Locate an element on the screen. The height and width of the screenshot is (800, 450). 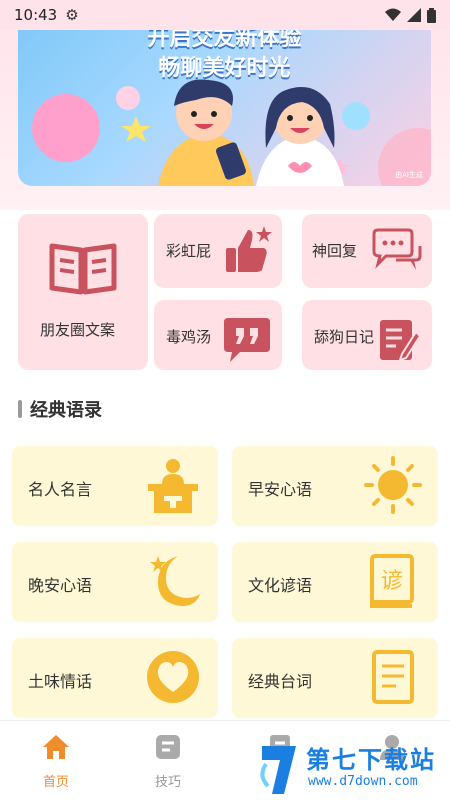
card-label: 晚安心语 is located at coordinates (60, 585).